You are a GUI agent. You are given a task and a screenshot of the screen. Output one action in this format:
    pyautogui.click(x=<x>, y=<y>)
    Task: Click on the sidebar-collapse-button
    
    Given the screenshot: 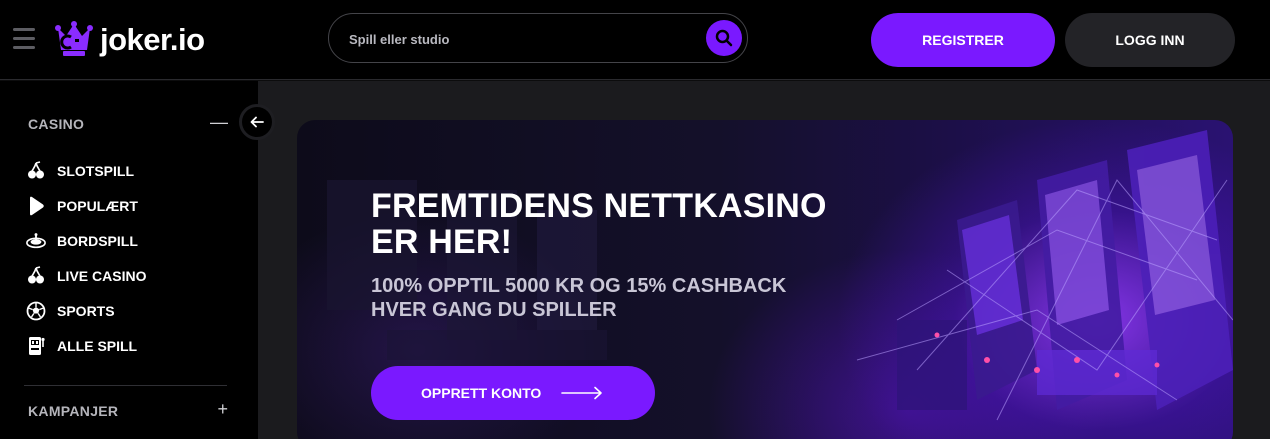 What is the action you would take?
    pyautogui.click(x=257, y=122)
    